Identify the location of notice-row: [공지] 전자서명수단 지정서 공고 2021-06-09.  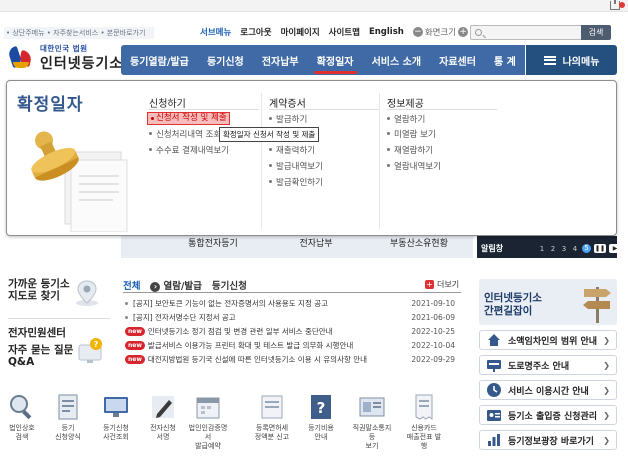
(290, 317).